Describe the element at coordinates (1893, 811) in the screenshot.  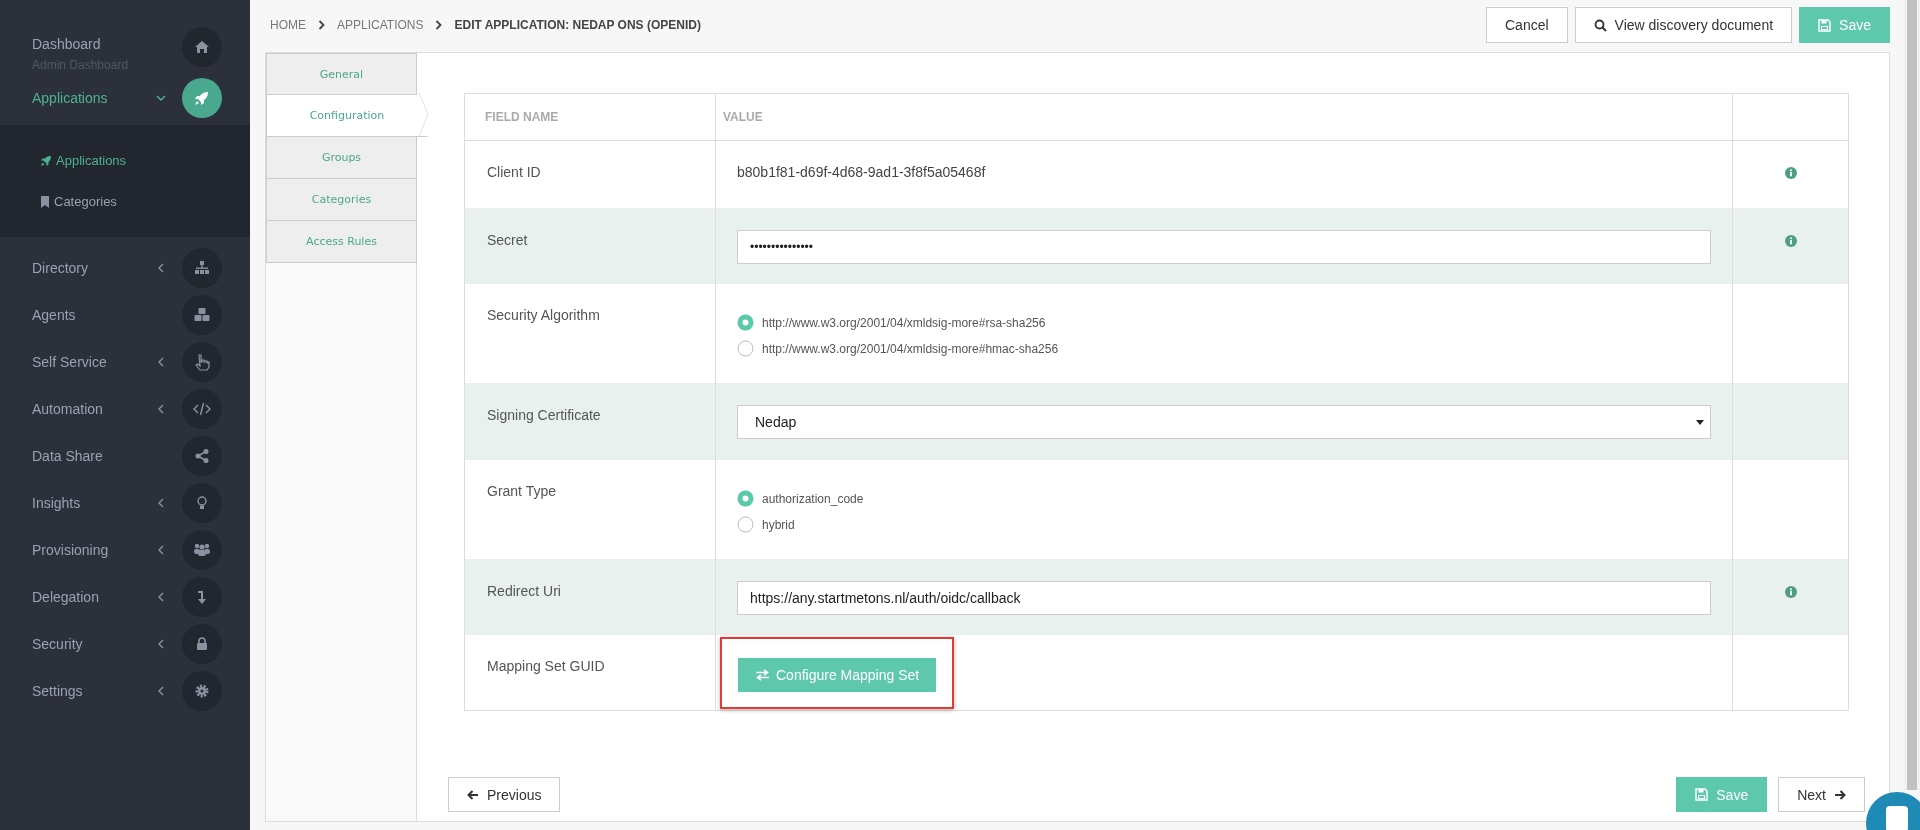
I see `chat-icon` at that location.